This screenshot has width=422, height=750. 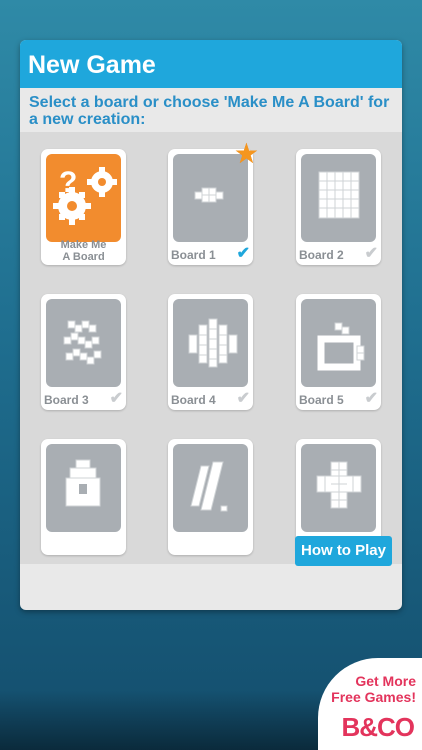 I want to click on board-card-4: Board 4 ✔, so click(x=210, y=352).